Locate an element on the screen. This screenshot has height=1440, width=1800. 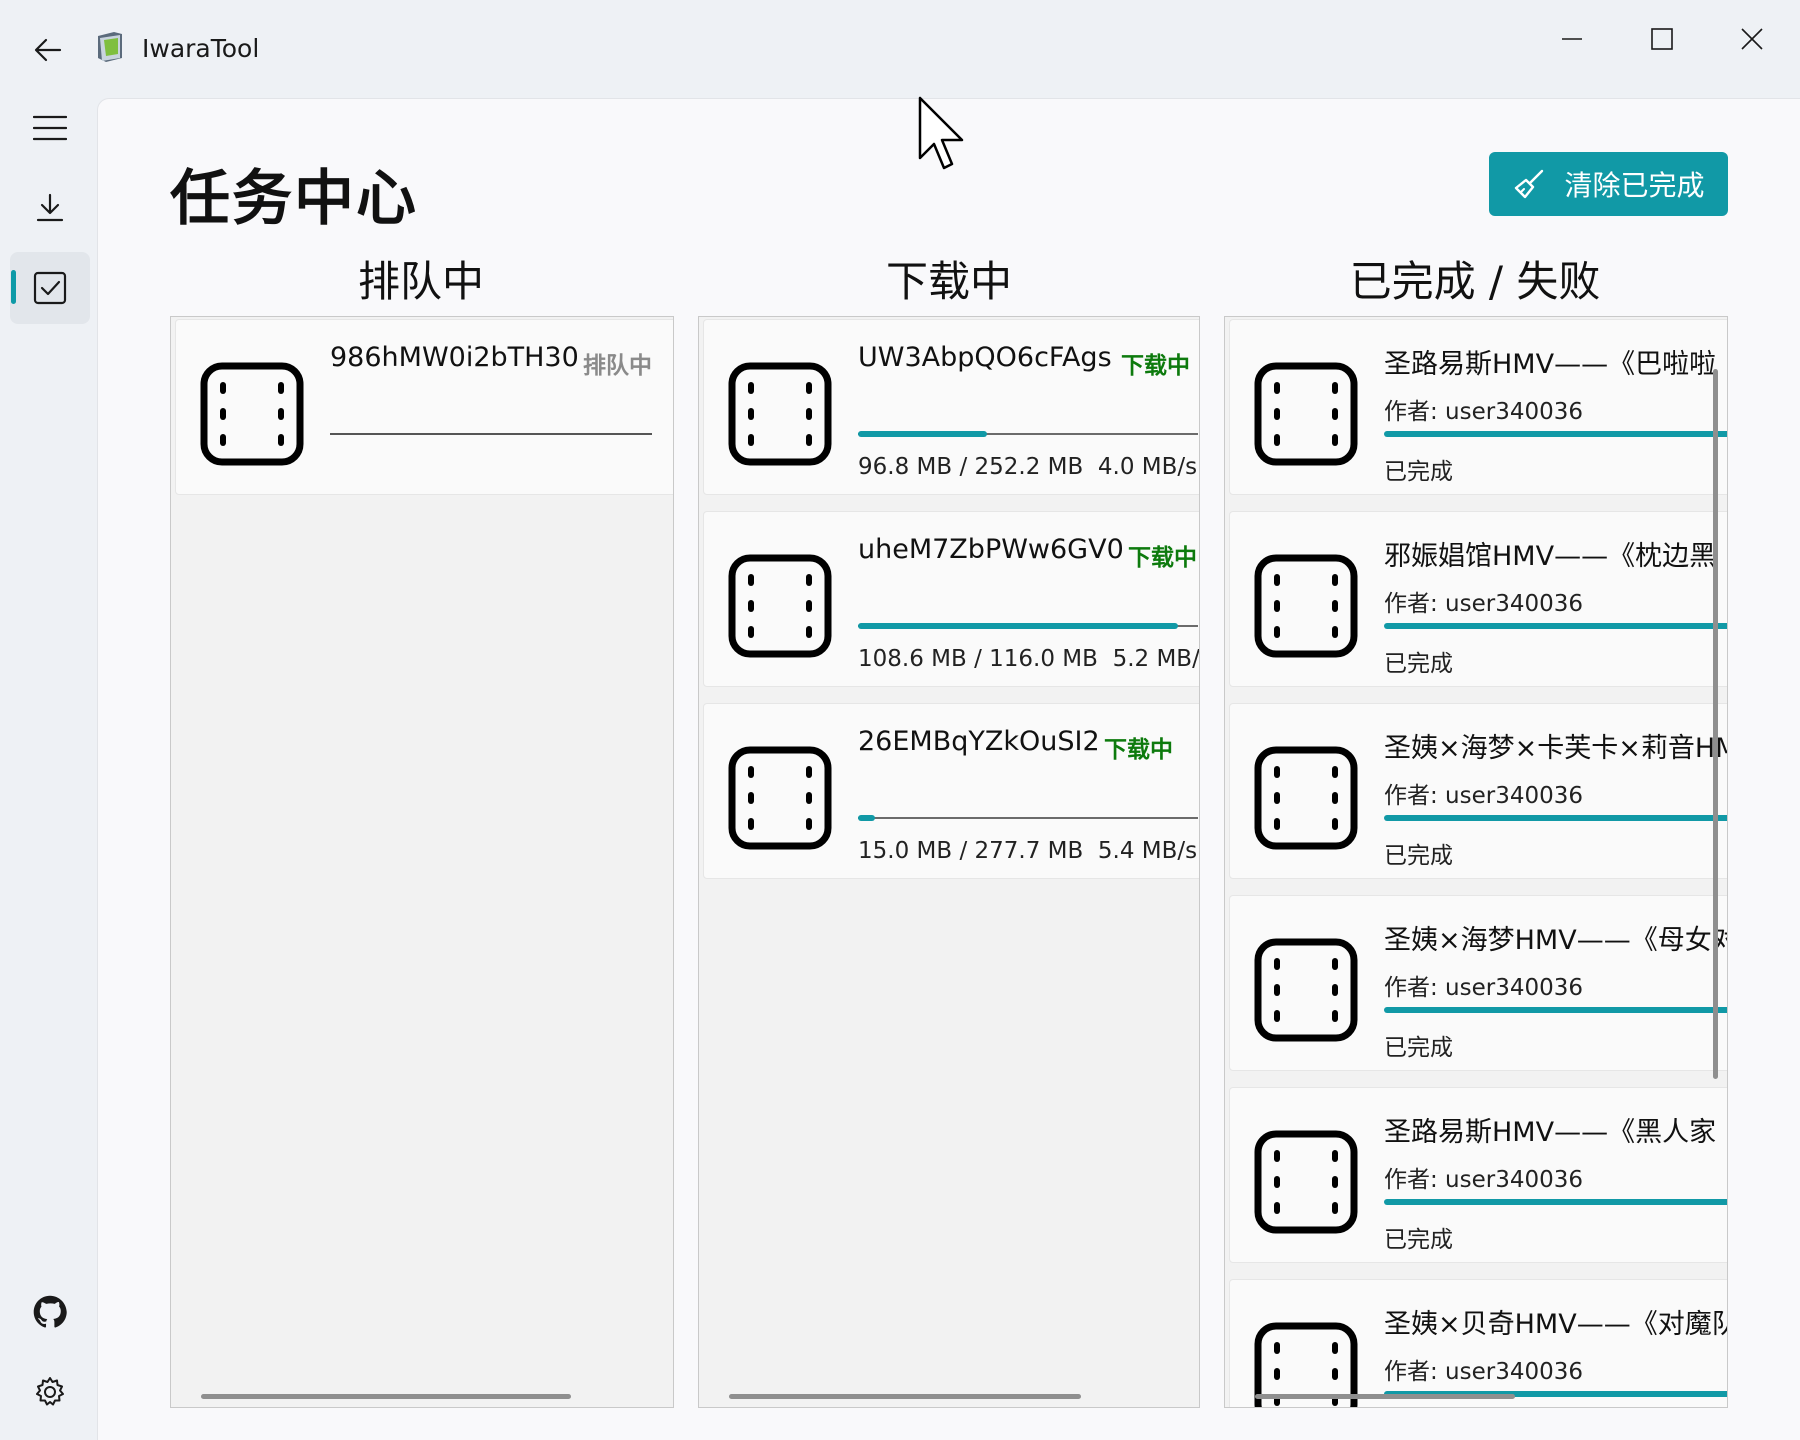
list-item: 圣姨×海梦×卡芙卡×莉音HM 作者: user340036 已完成 is located at coordinates (1478, 791).